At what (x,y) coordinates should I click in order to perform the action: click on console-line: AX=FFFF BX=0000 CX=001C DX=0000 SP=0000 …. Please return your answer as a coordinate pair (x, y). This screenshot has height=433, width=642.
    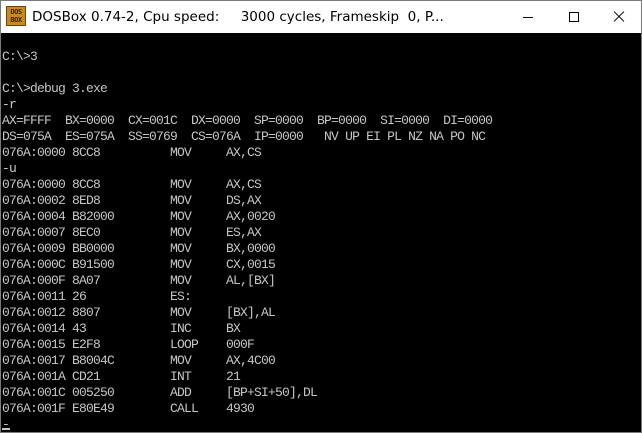
    Looking at the image, I should click on (247, 120).